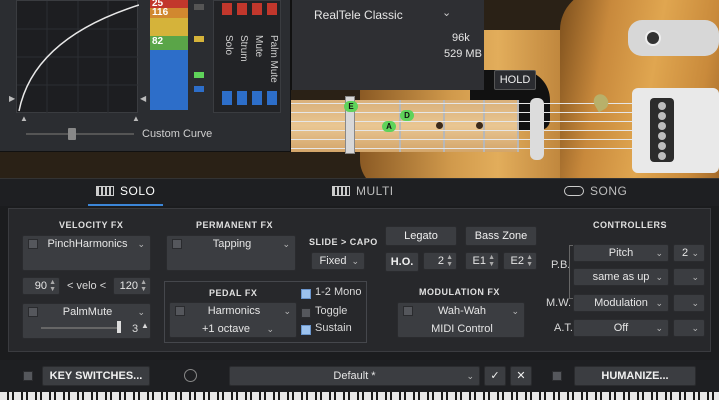  I want to click on permanent-fx-box: Tapping ⌄, so click(231, 253).